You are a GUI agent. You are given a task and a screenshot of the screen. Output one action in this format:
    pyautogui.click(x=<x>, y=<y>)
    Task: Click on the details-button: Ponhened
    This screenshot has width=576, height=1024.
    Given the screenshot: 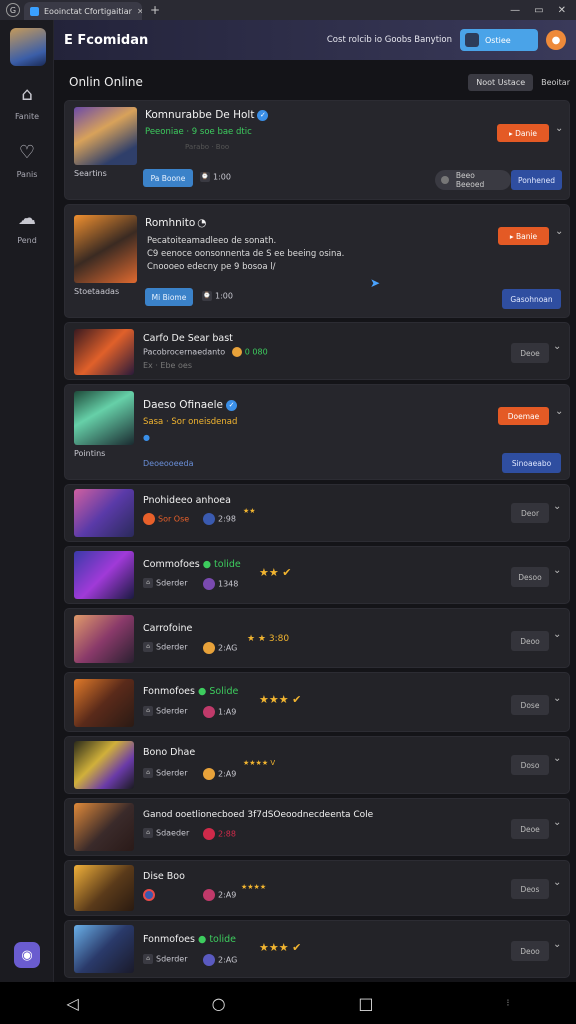 What is the action you would take?
    pyautogui.click(x=536, y=180)
    